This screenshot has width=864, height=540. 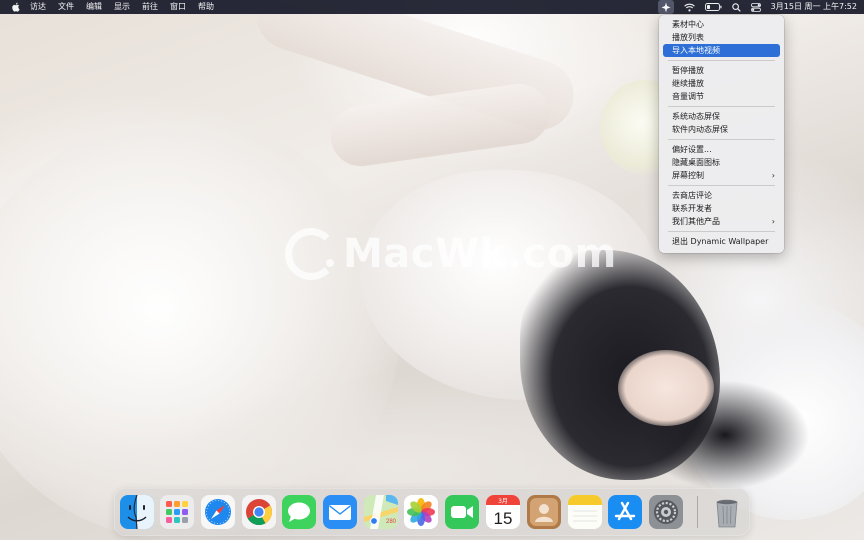 What do you see at coordinates (721, 70) in the screenshot?
I see `menu-item-pause-playback: 暂停播放` at bounding box center [721, 70].